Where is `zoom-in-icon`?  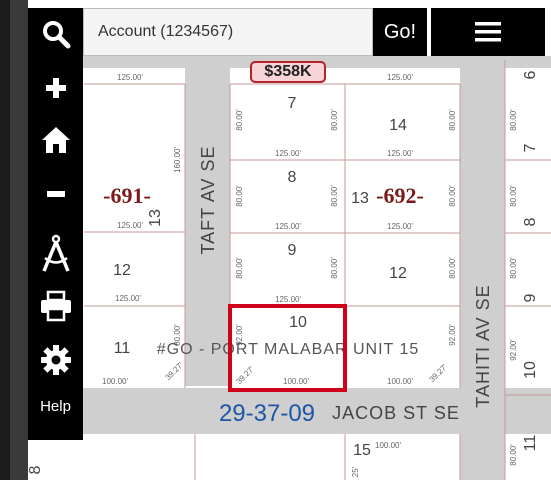
zoom-in-icon is located at coordinates (55, 88).